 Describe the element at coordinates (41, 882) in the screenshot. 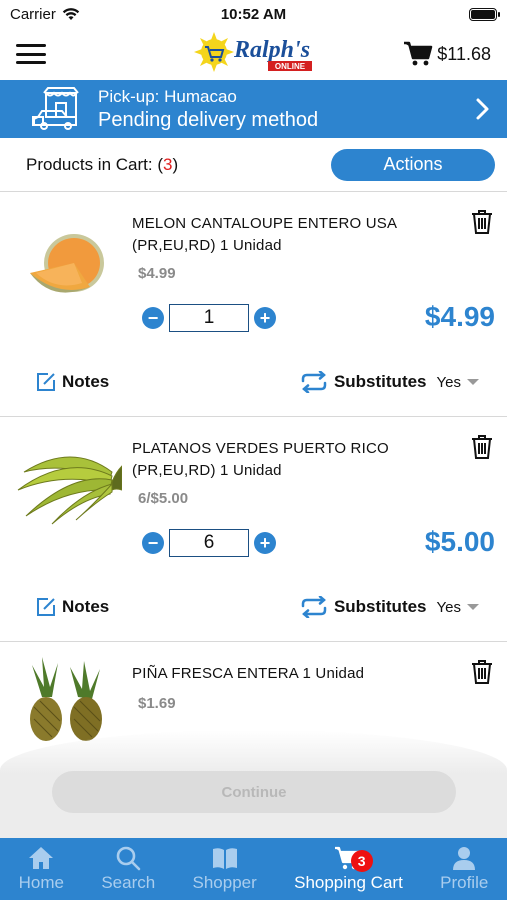

I see `tab-label: Home` at that location.